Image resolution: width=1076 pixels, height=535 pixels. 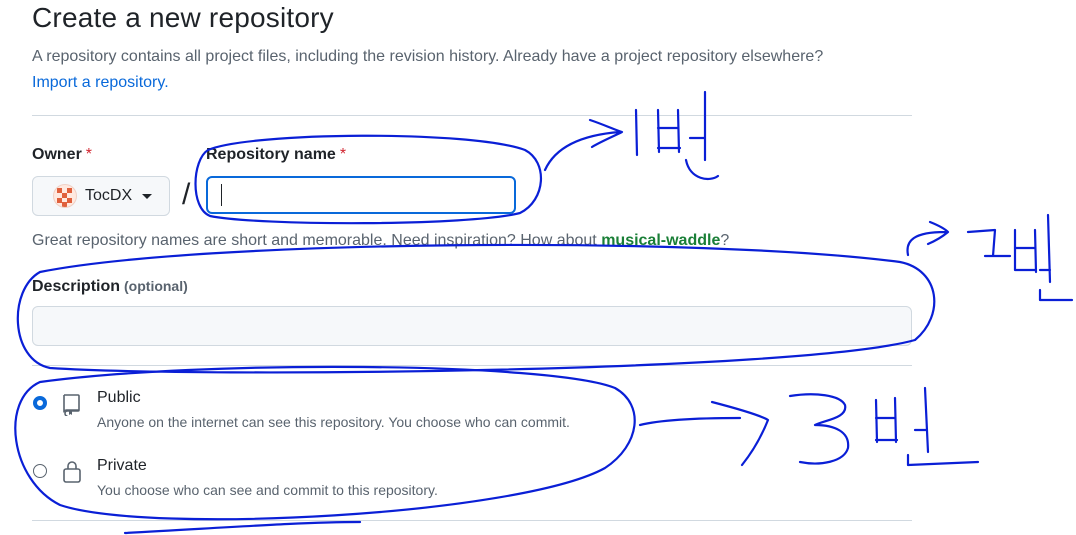 What do you see at coordinates (271, 154) in the screenshot?
I see `repository-name-label-text: Repository name` at bounding box center [271, 154].